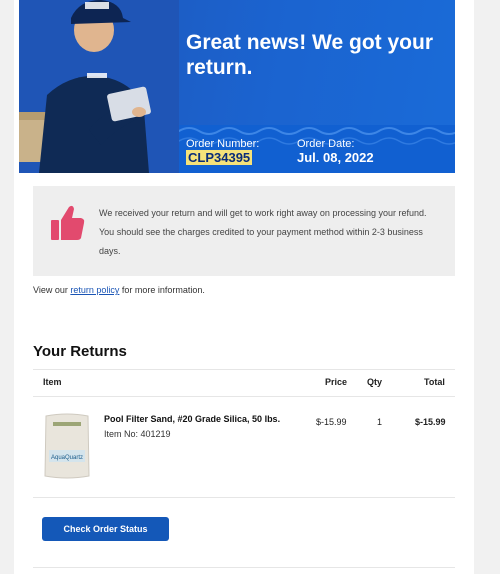 The height and width of the screenshot is (574, 500). Describe the element at coordinates (430, 422) in the screenshot. I see `product-total: $-15.99` at that location.